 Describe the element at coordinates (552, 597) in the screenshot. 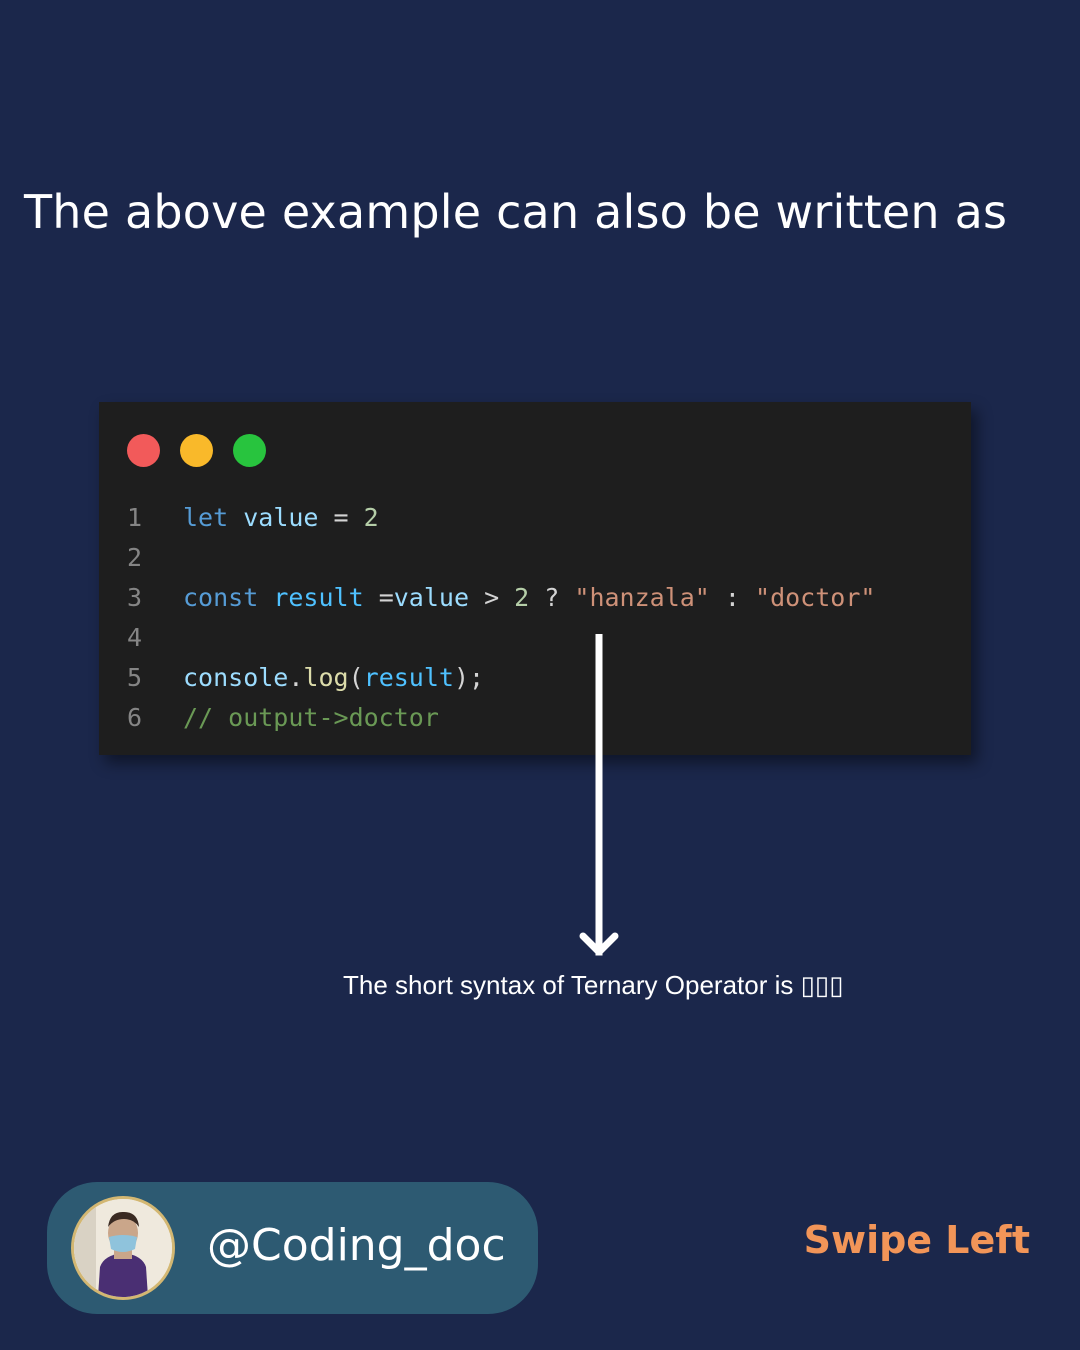

I see `code-token: ?` at that location.